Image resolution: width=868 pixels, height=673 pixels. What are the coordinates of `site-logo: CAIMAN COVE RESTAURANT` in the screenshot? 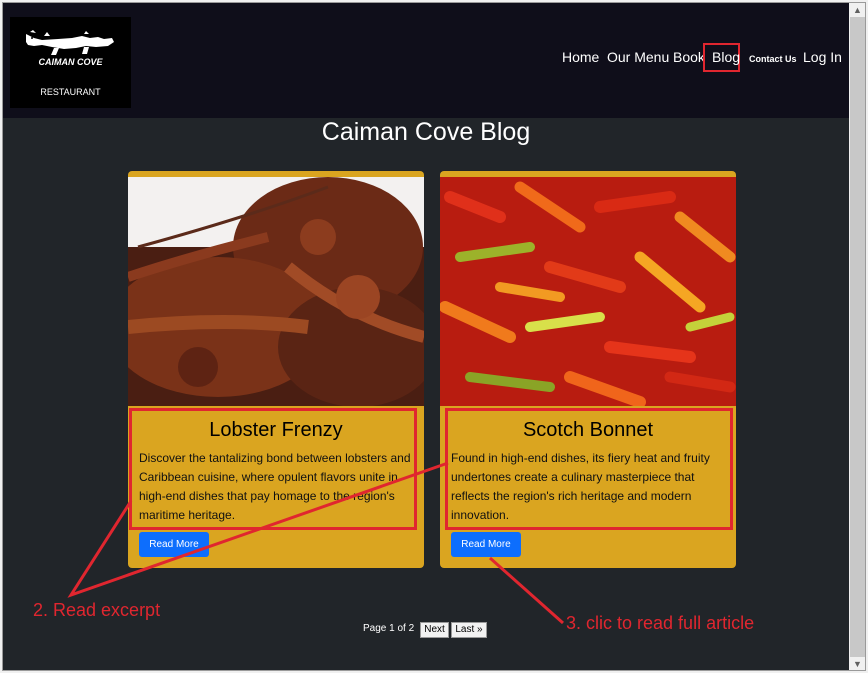 It's located at (70, 62).